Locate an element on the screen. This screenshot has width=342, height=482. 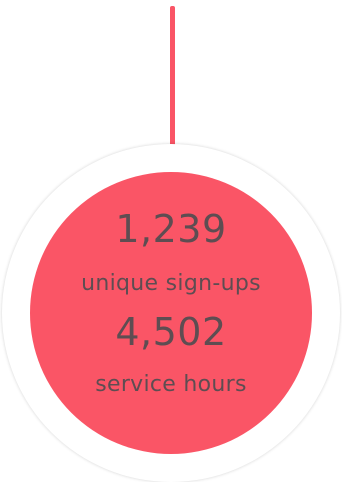
service-hours-count: 4,502 is located at coordinates (171, 332).